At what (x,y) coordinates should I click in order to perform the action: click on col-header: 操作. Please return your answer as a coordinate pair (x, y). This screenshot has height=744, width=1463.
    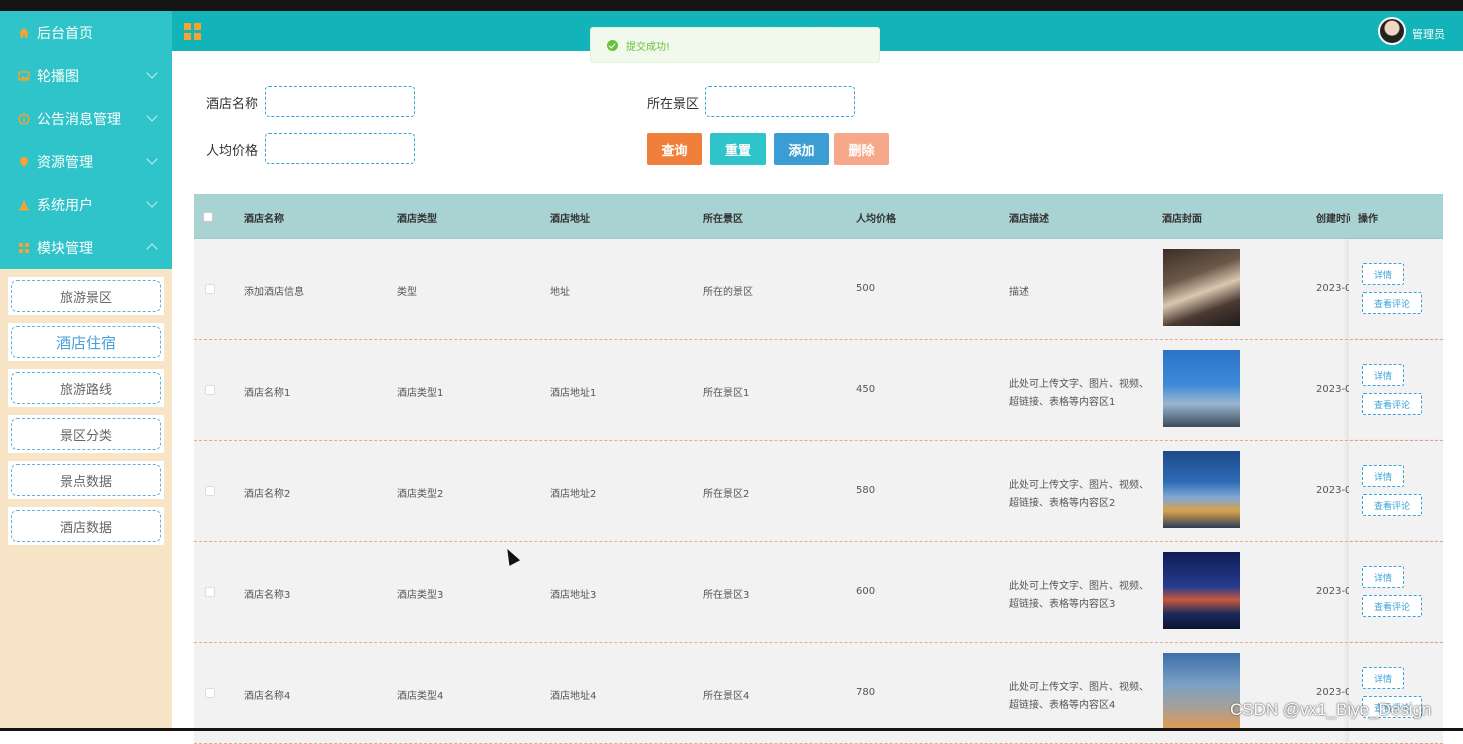
    Looking at the image, I should click on (1368, 219).